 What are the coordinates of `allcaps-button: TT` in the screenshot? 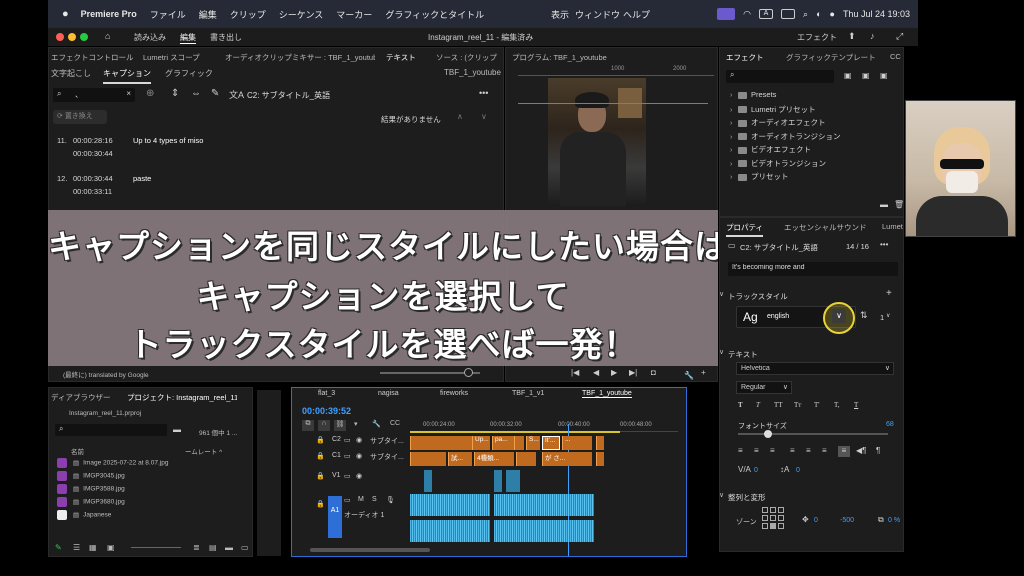 It's located at (778, 405).